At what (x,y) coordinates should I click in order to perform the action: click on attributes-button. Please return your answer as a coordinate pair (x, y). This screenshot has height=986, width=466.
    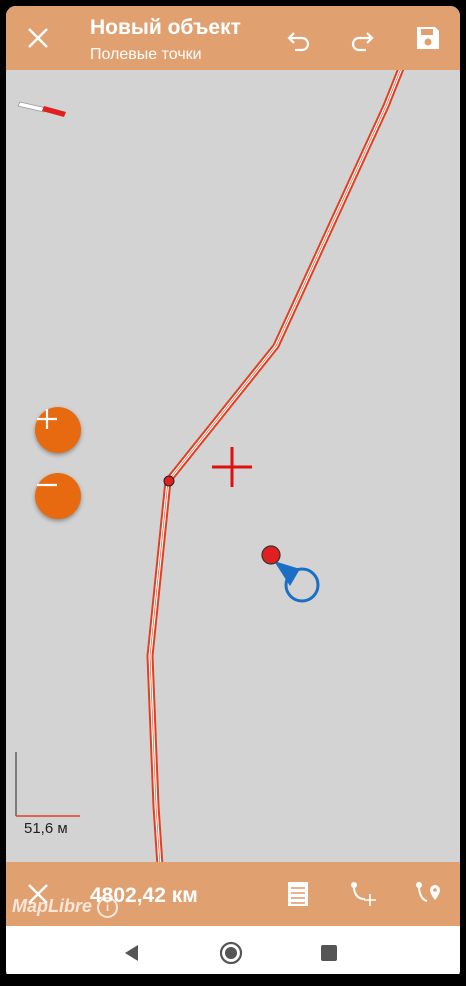
    Looking at the image, I should click on (298, 894).